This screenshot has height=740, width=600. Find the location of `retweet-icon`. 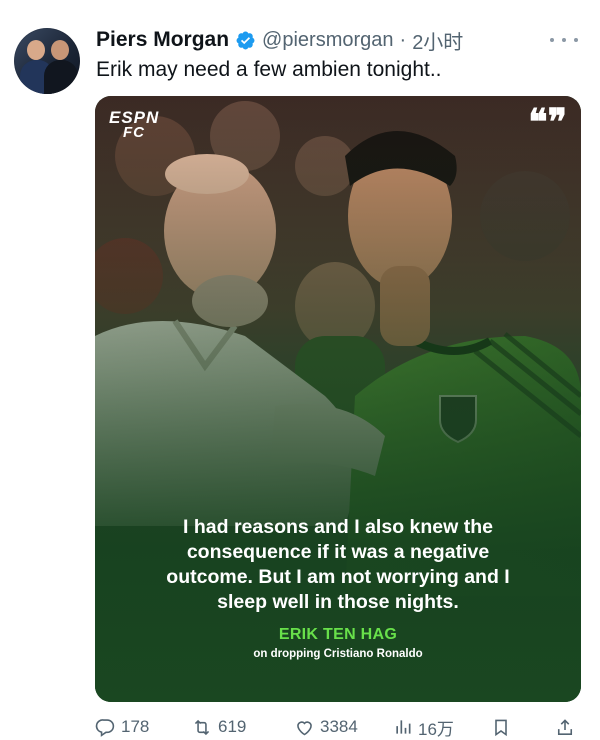

retweet-icon is located at coordinates (202, 727).